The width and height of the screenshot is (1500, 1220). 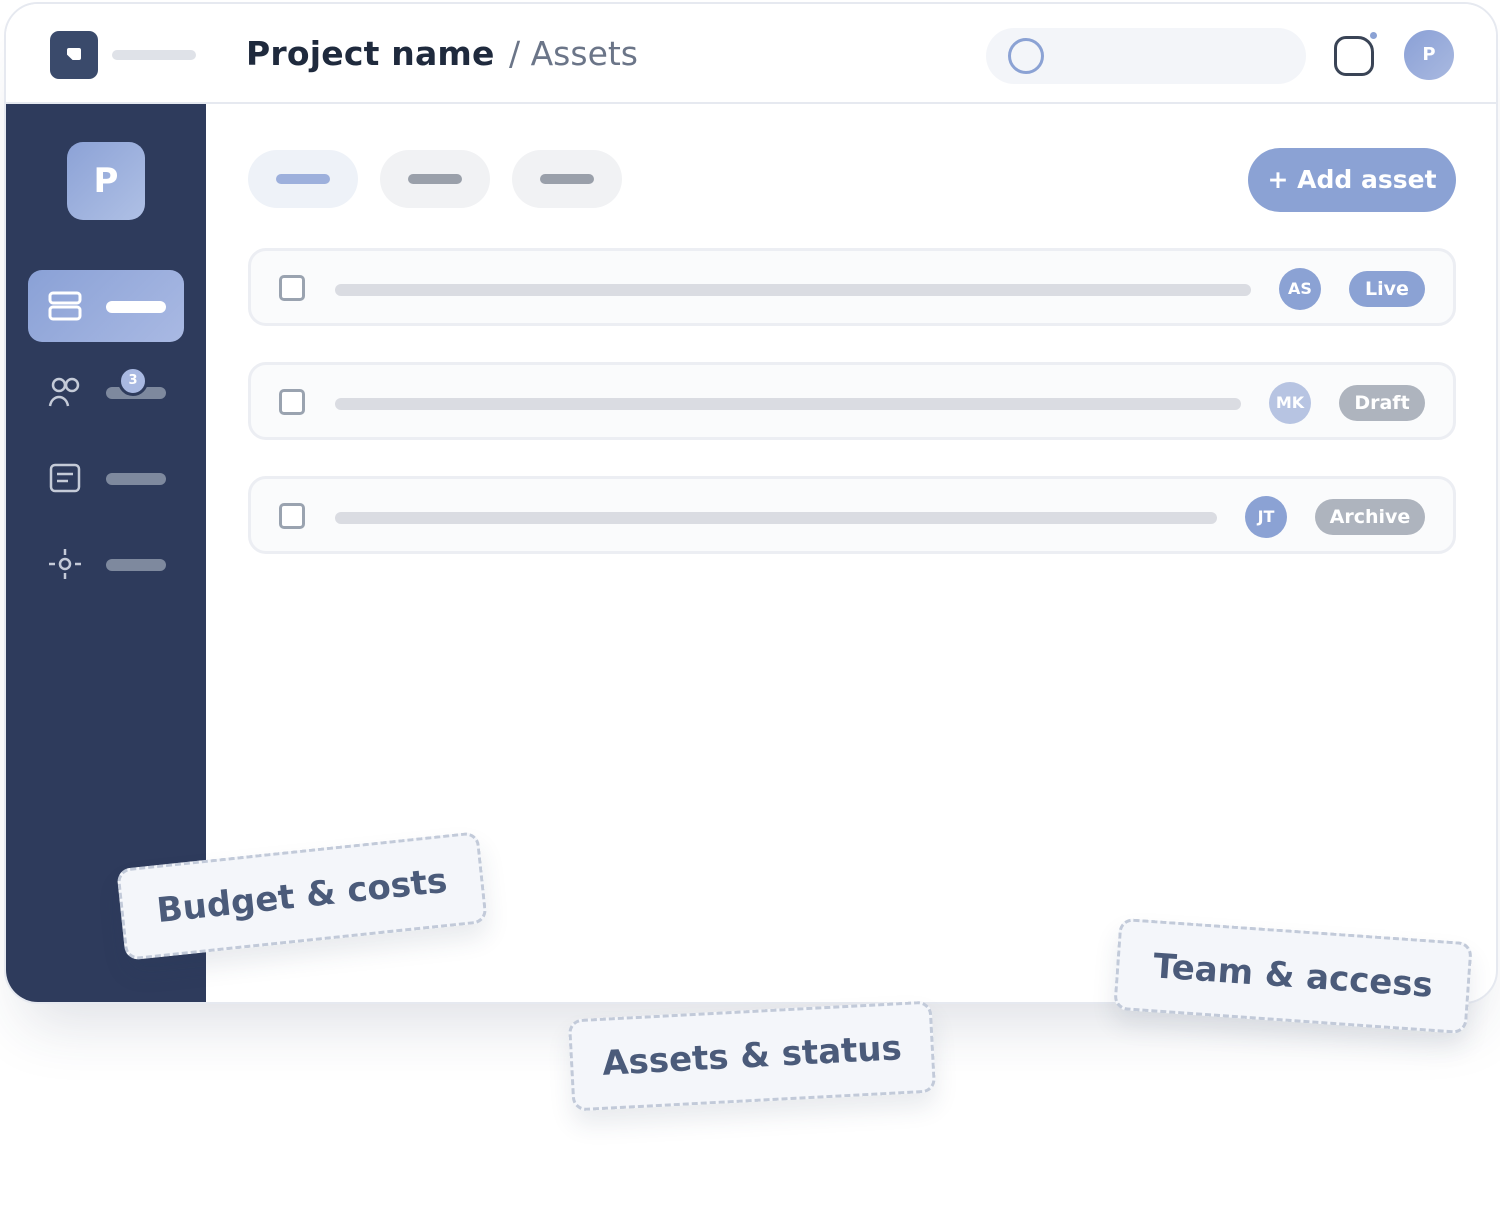 I want to click on sidebar-item-assets, so click(x=106, y=306).